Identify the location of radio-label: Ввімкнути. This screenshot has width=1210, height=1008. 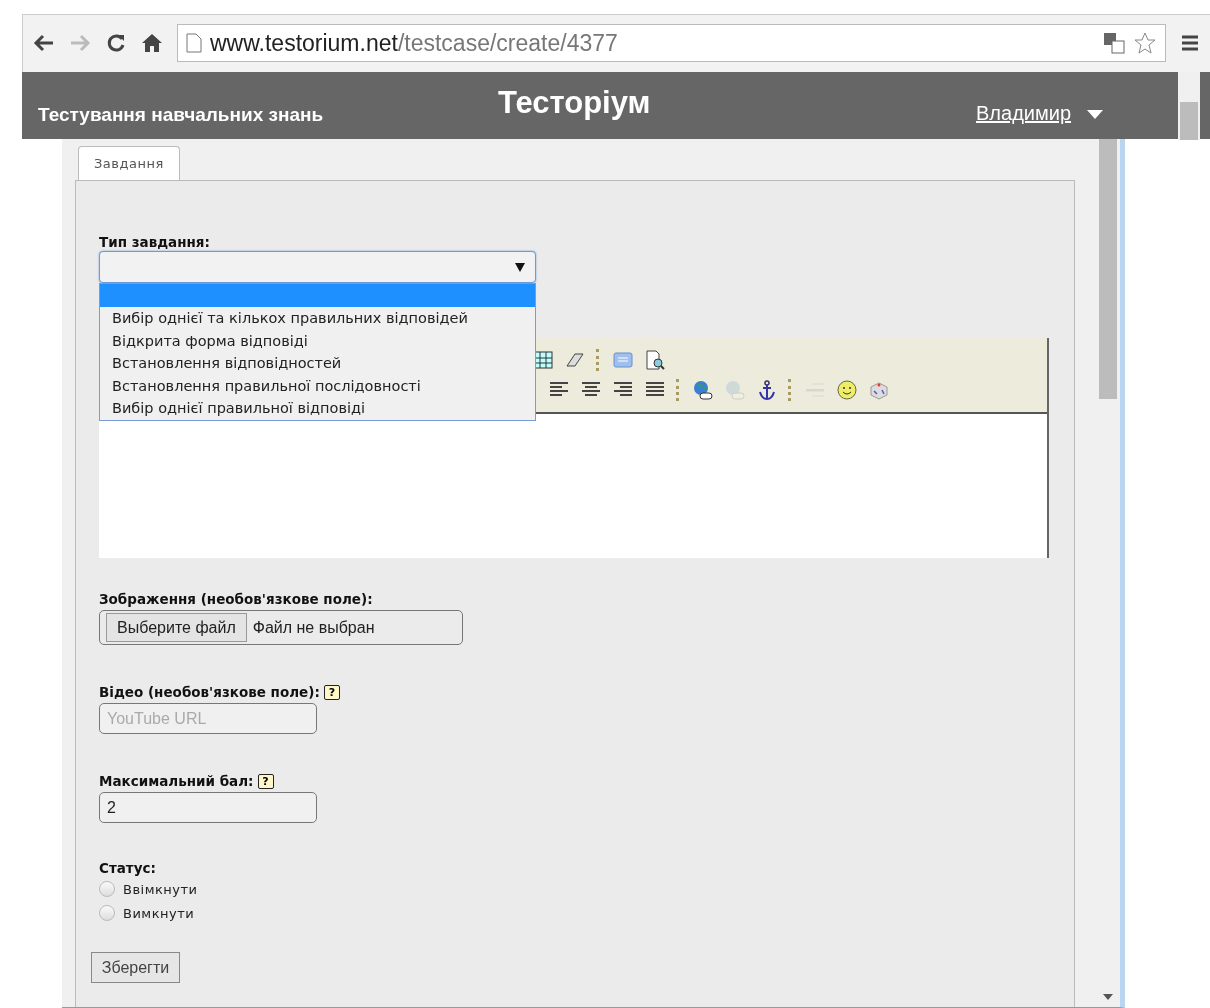
(160, 889).